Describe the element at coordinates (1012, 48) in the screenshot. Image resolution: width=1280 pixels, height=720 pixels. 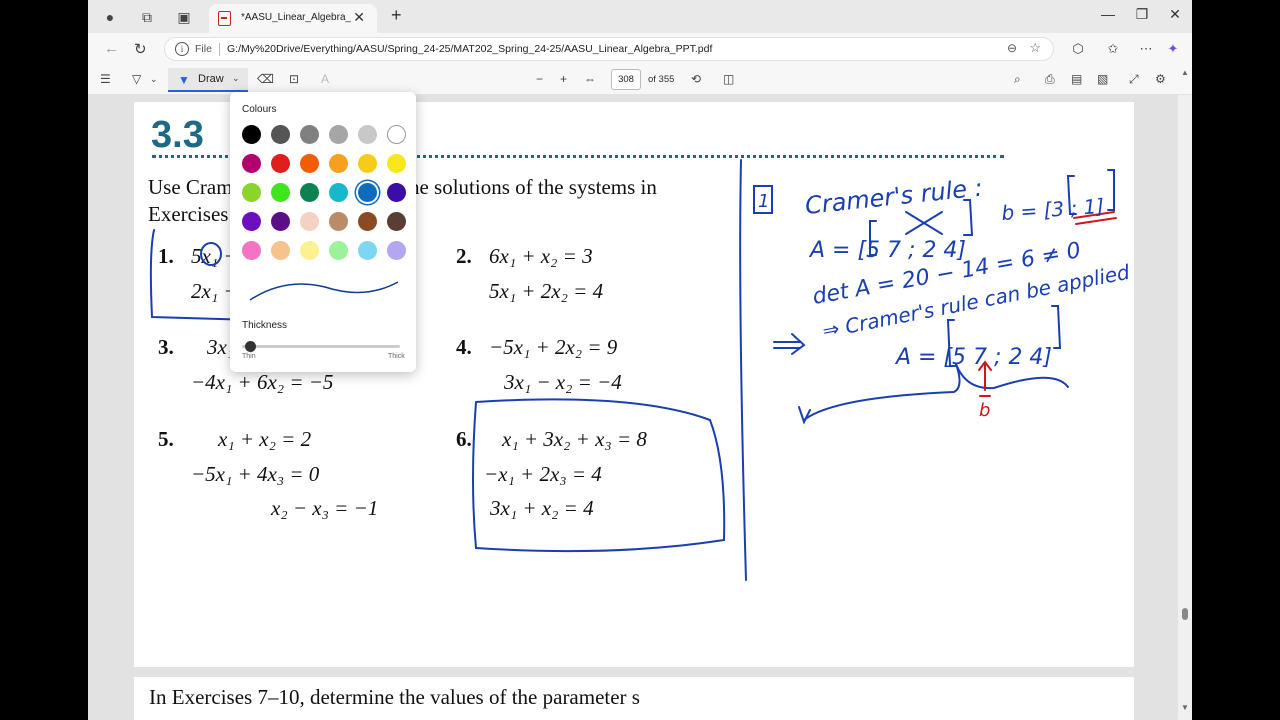
I see `zoom-icon: ⊖` at that location.